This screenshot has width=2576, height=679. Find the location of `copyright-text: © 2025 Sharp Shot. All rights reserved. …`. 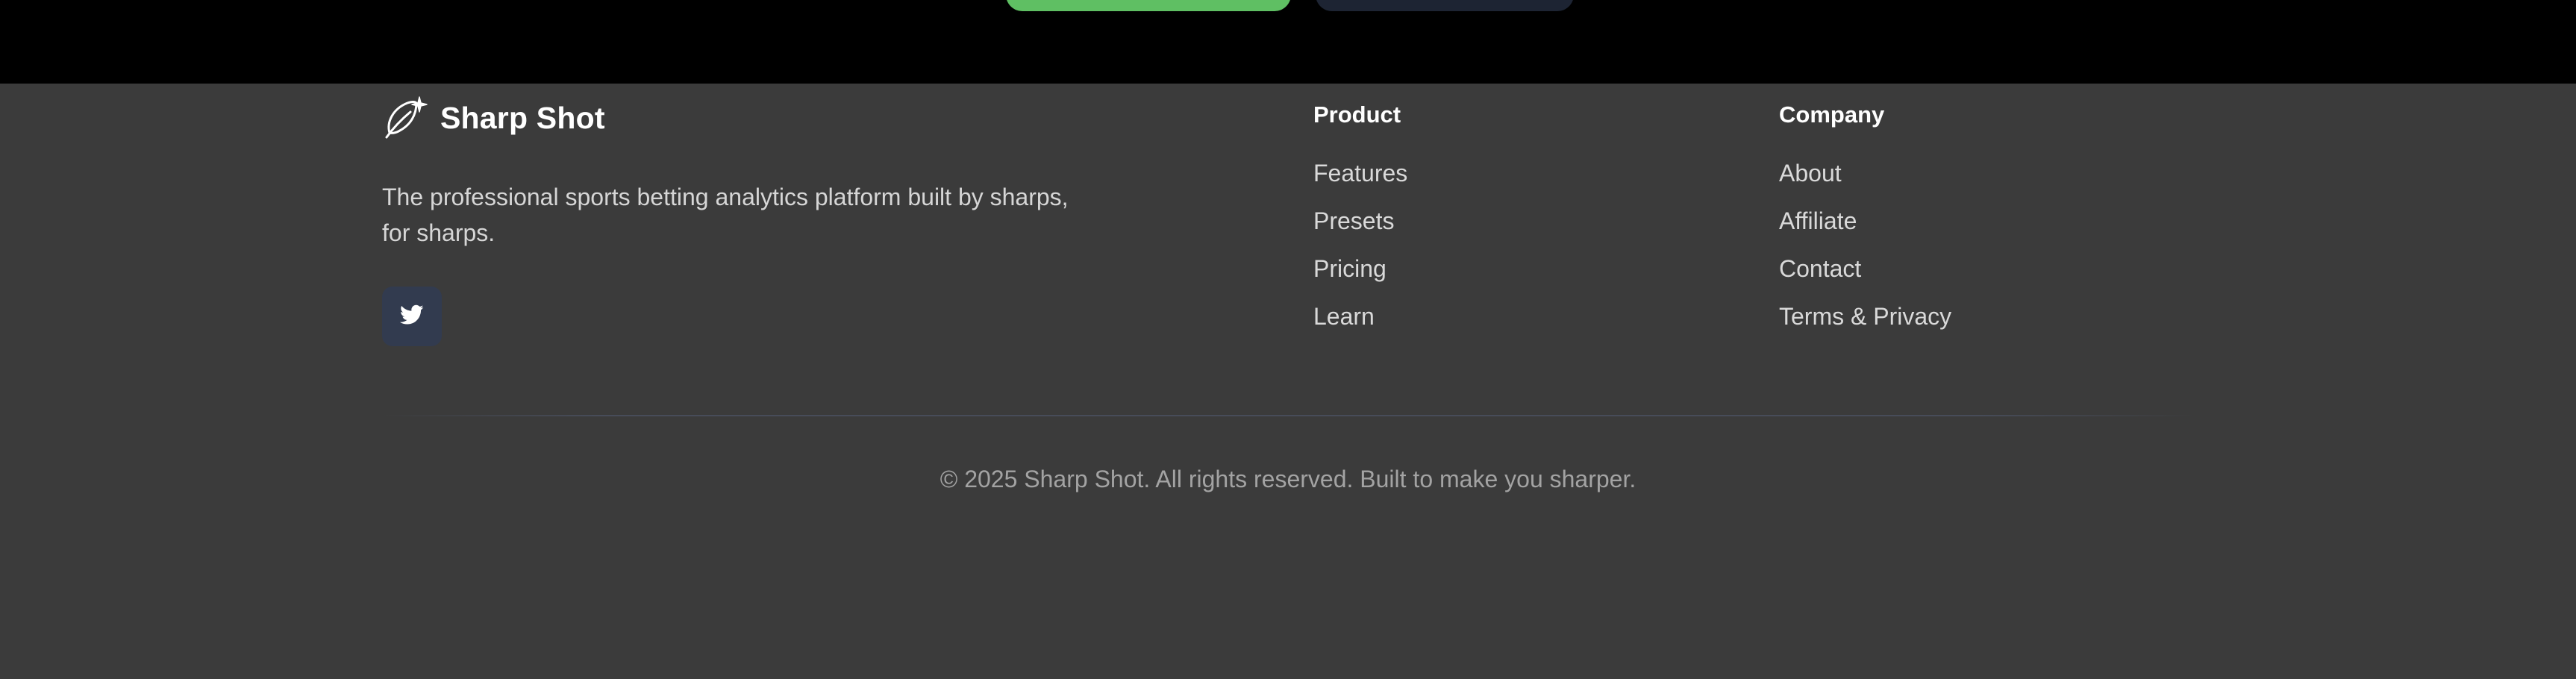

copyright-text: © 2025 Sharp Shot. All rights reserved. … is located at coordinates (1288, 479).